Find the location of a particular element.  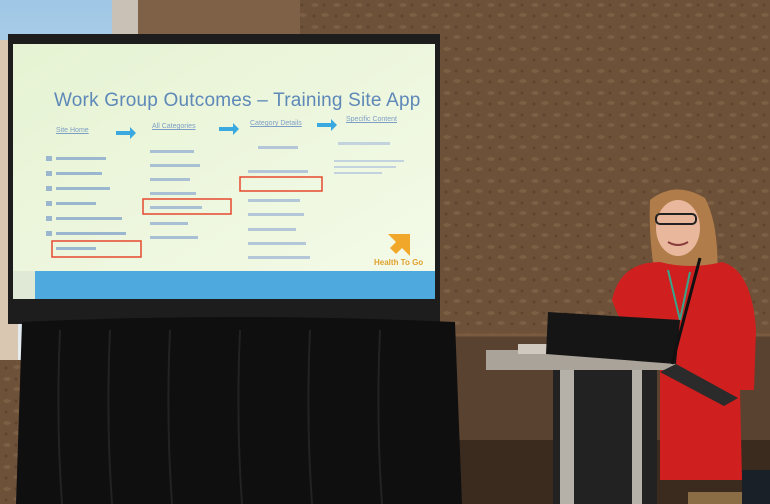

step-site-home: Site Home is located at coordinates (72, 130).